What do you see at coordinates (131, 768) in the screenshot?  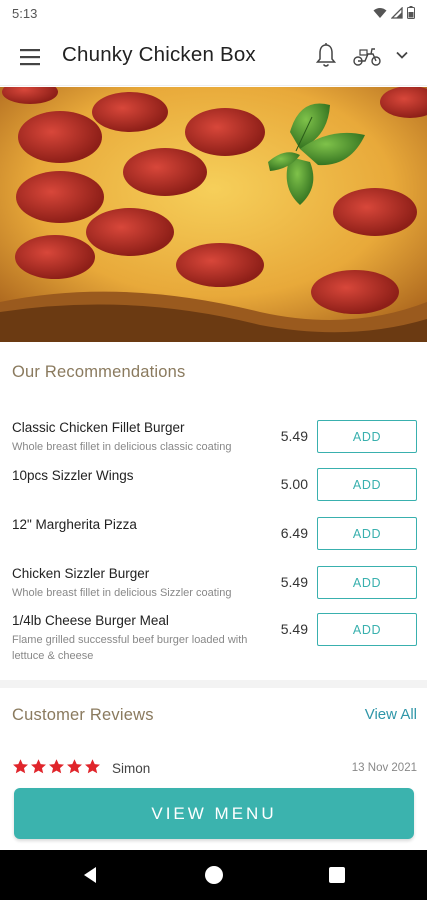 I see `reviewer-name: Simon` at bounding box center [131, 768].